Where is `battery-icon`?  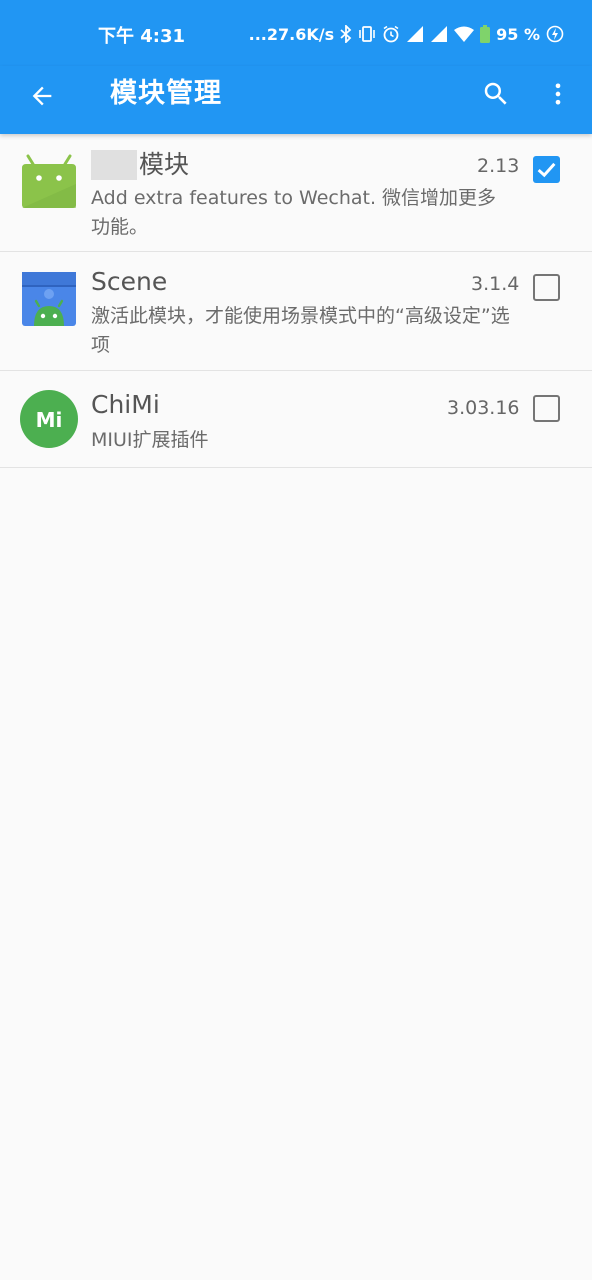 battery-icon is located at coordinates (485, 34).